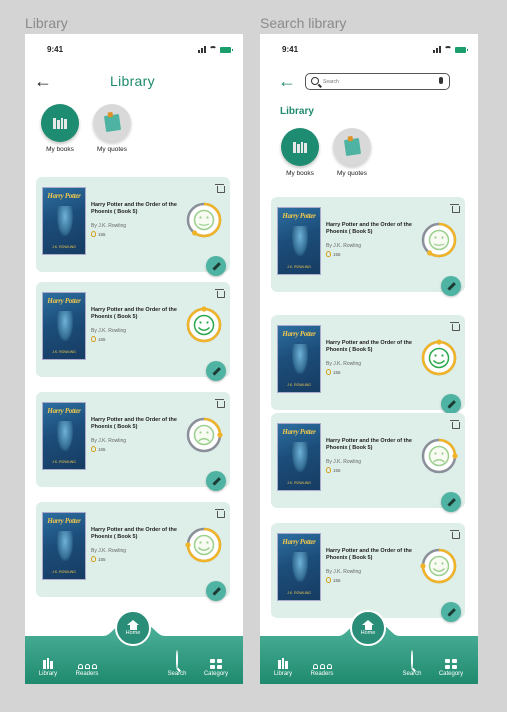 Image resolution: width=507 pixels, height=712 pixels. I want to click on search-bar, so click(377, 81).